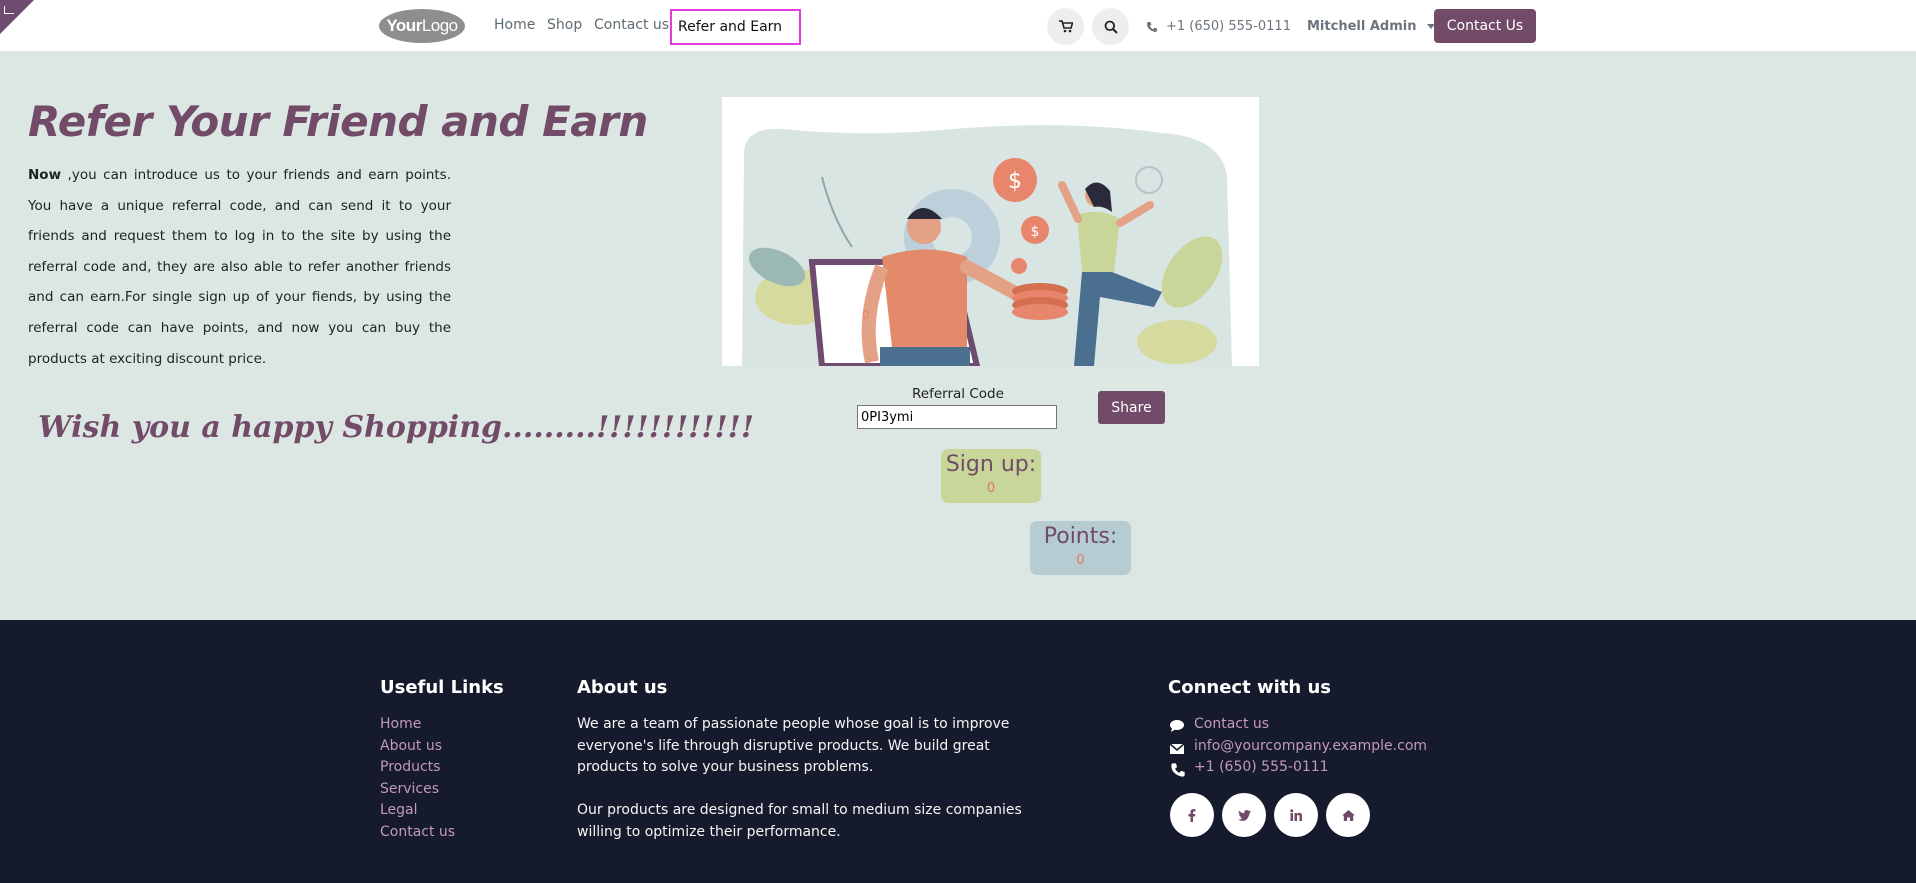 This screenshot has width=1916, height=883. Describe the element at coordinates (1177, 726) in the screenshot. I see `comment-icon` at that location.